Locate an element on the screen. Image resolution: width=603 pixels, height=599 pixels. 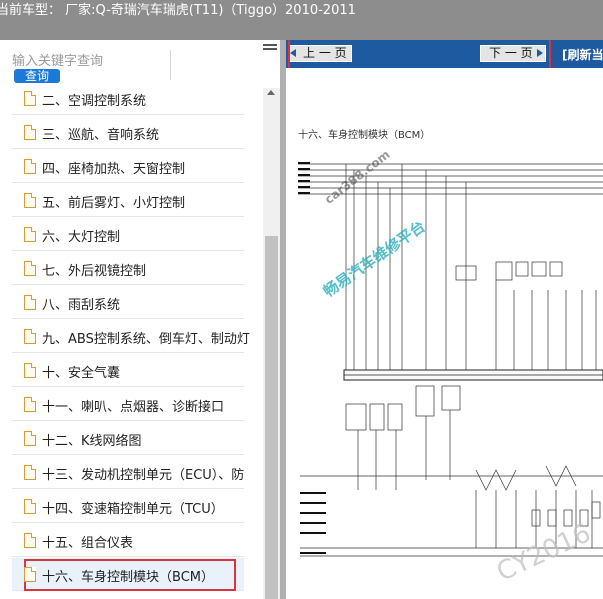
sidebar-item: 五、前后雾灯、小灯控制 is located at coordinates (131, 201).